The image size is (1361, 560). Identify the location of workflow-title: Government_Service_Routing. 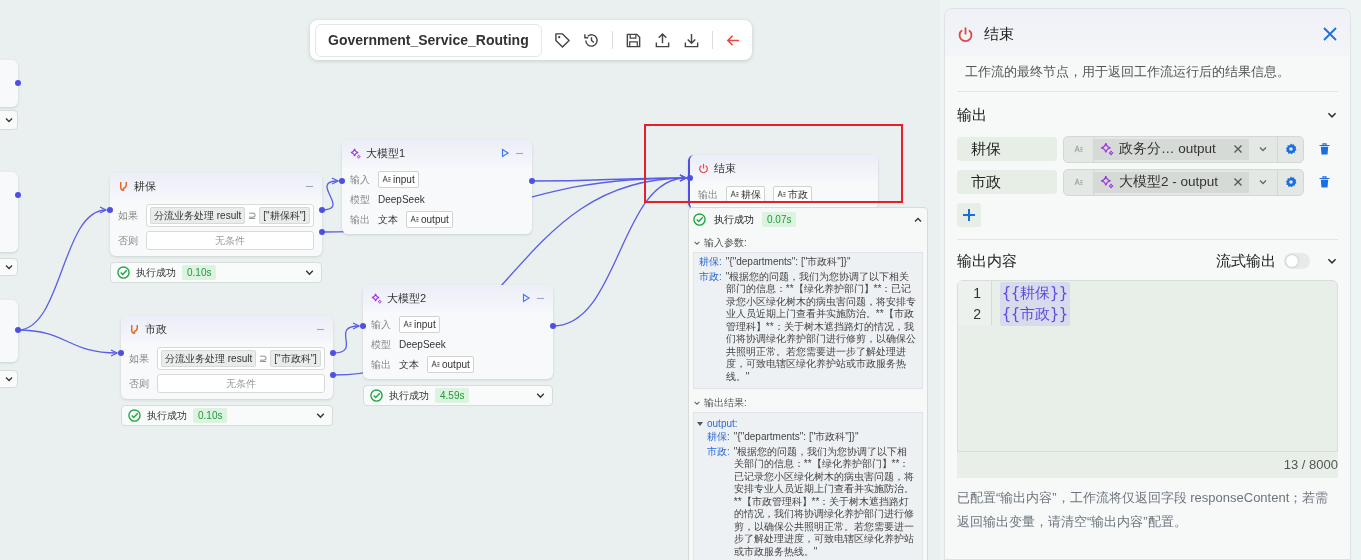
(428, 40).